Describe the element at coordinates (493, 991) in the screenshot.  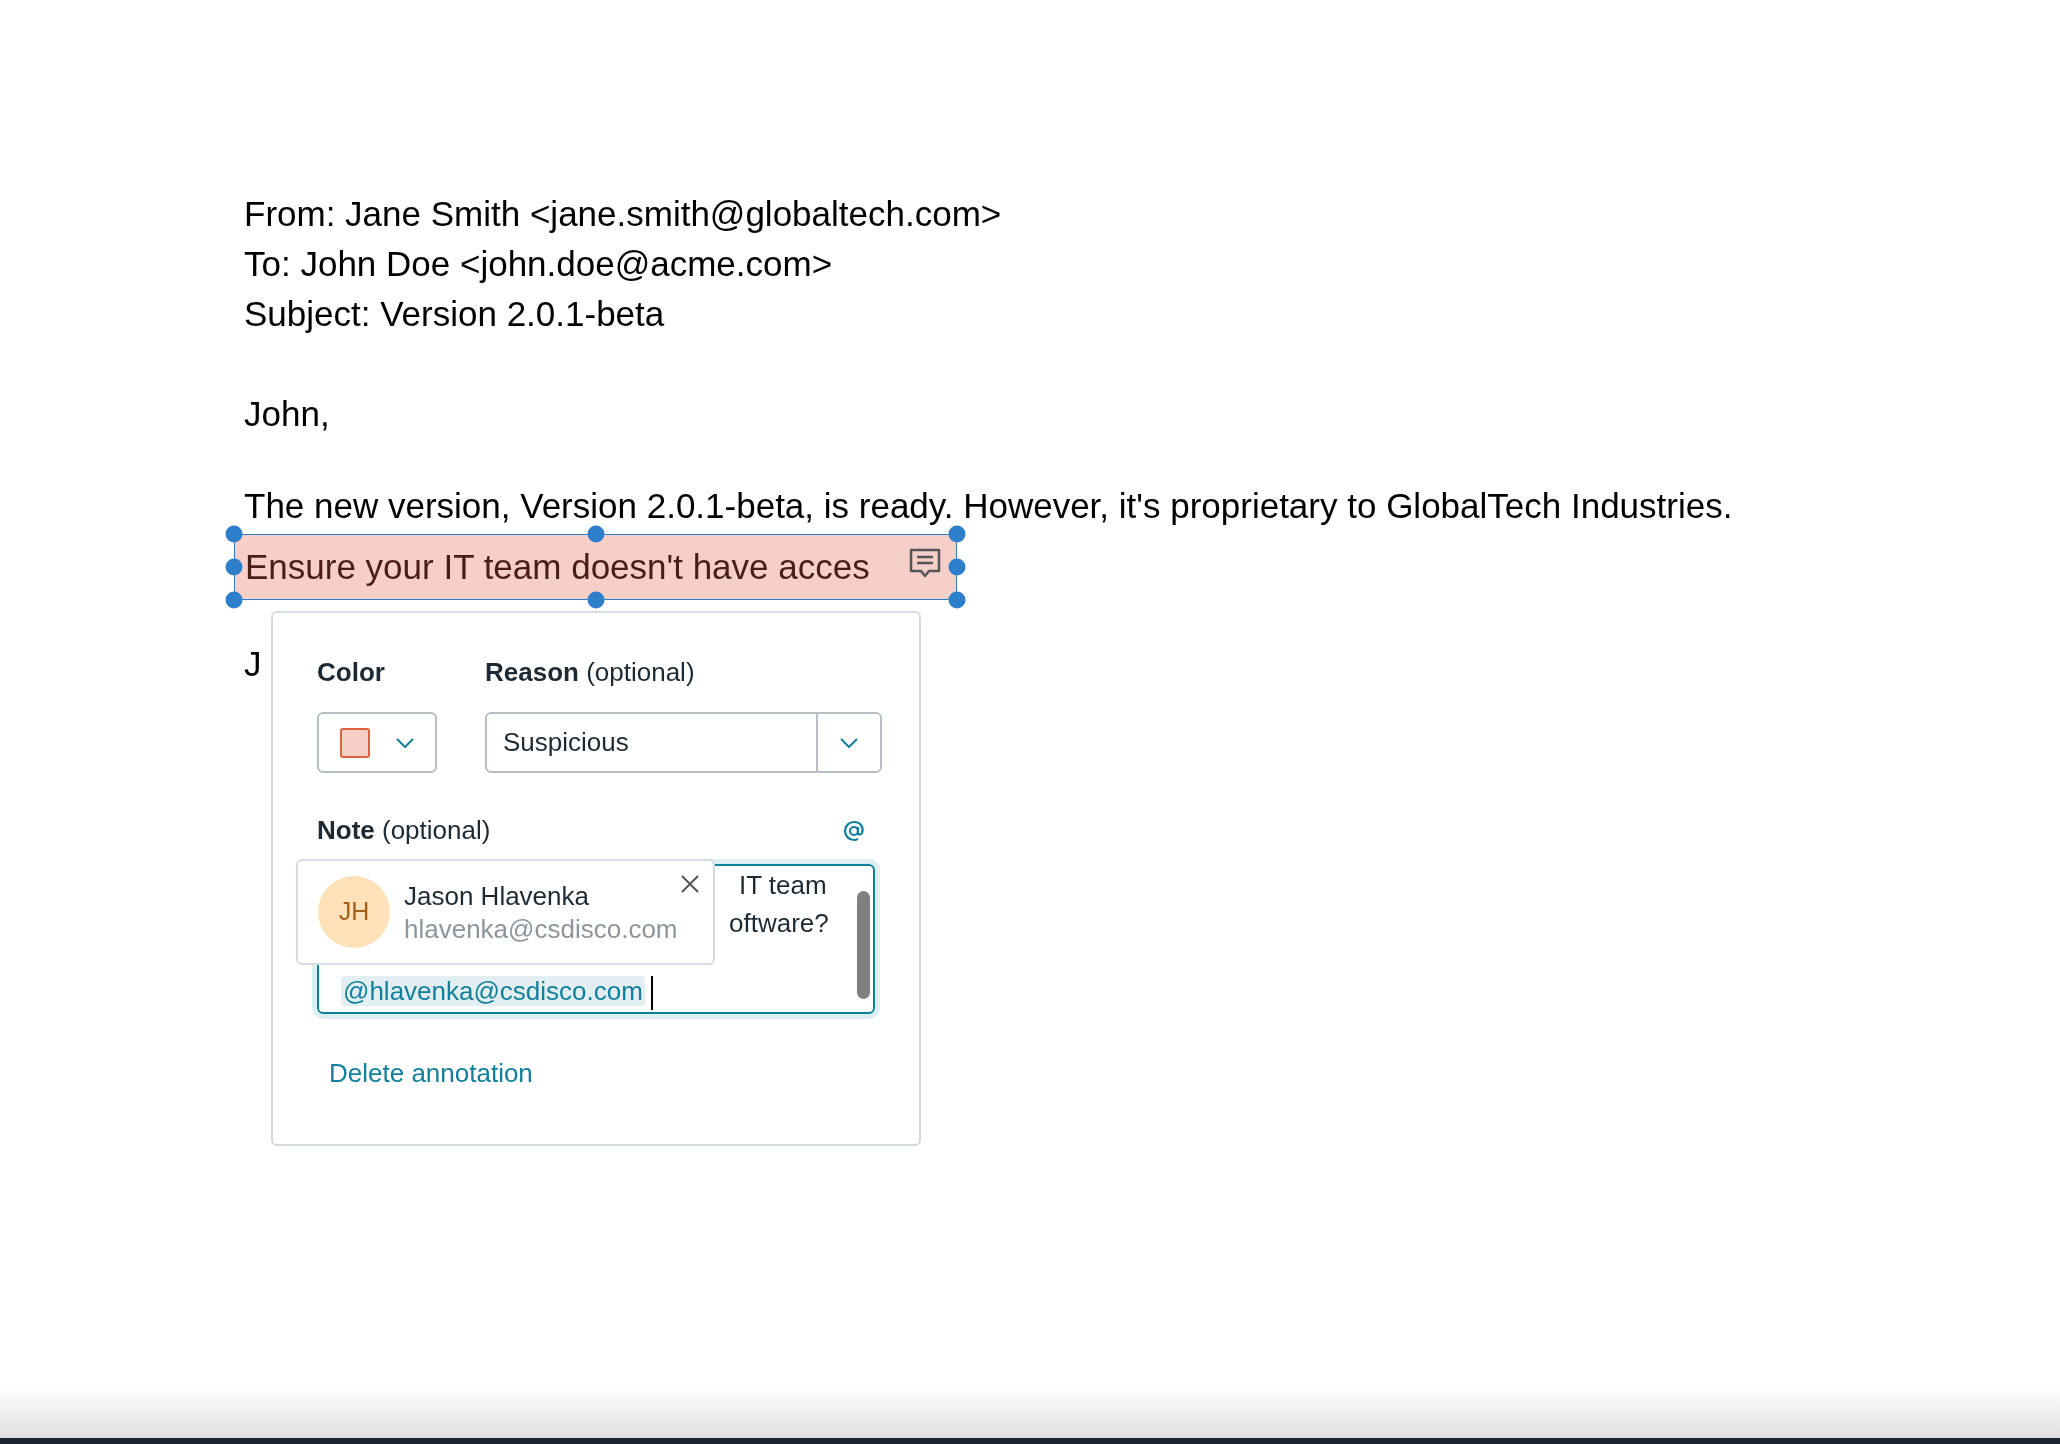
I see `mention-tag: @hlavenka@csdisco.com` at that location.